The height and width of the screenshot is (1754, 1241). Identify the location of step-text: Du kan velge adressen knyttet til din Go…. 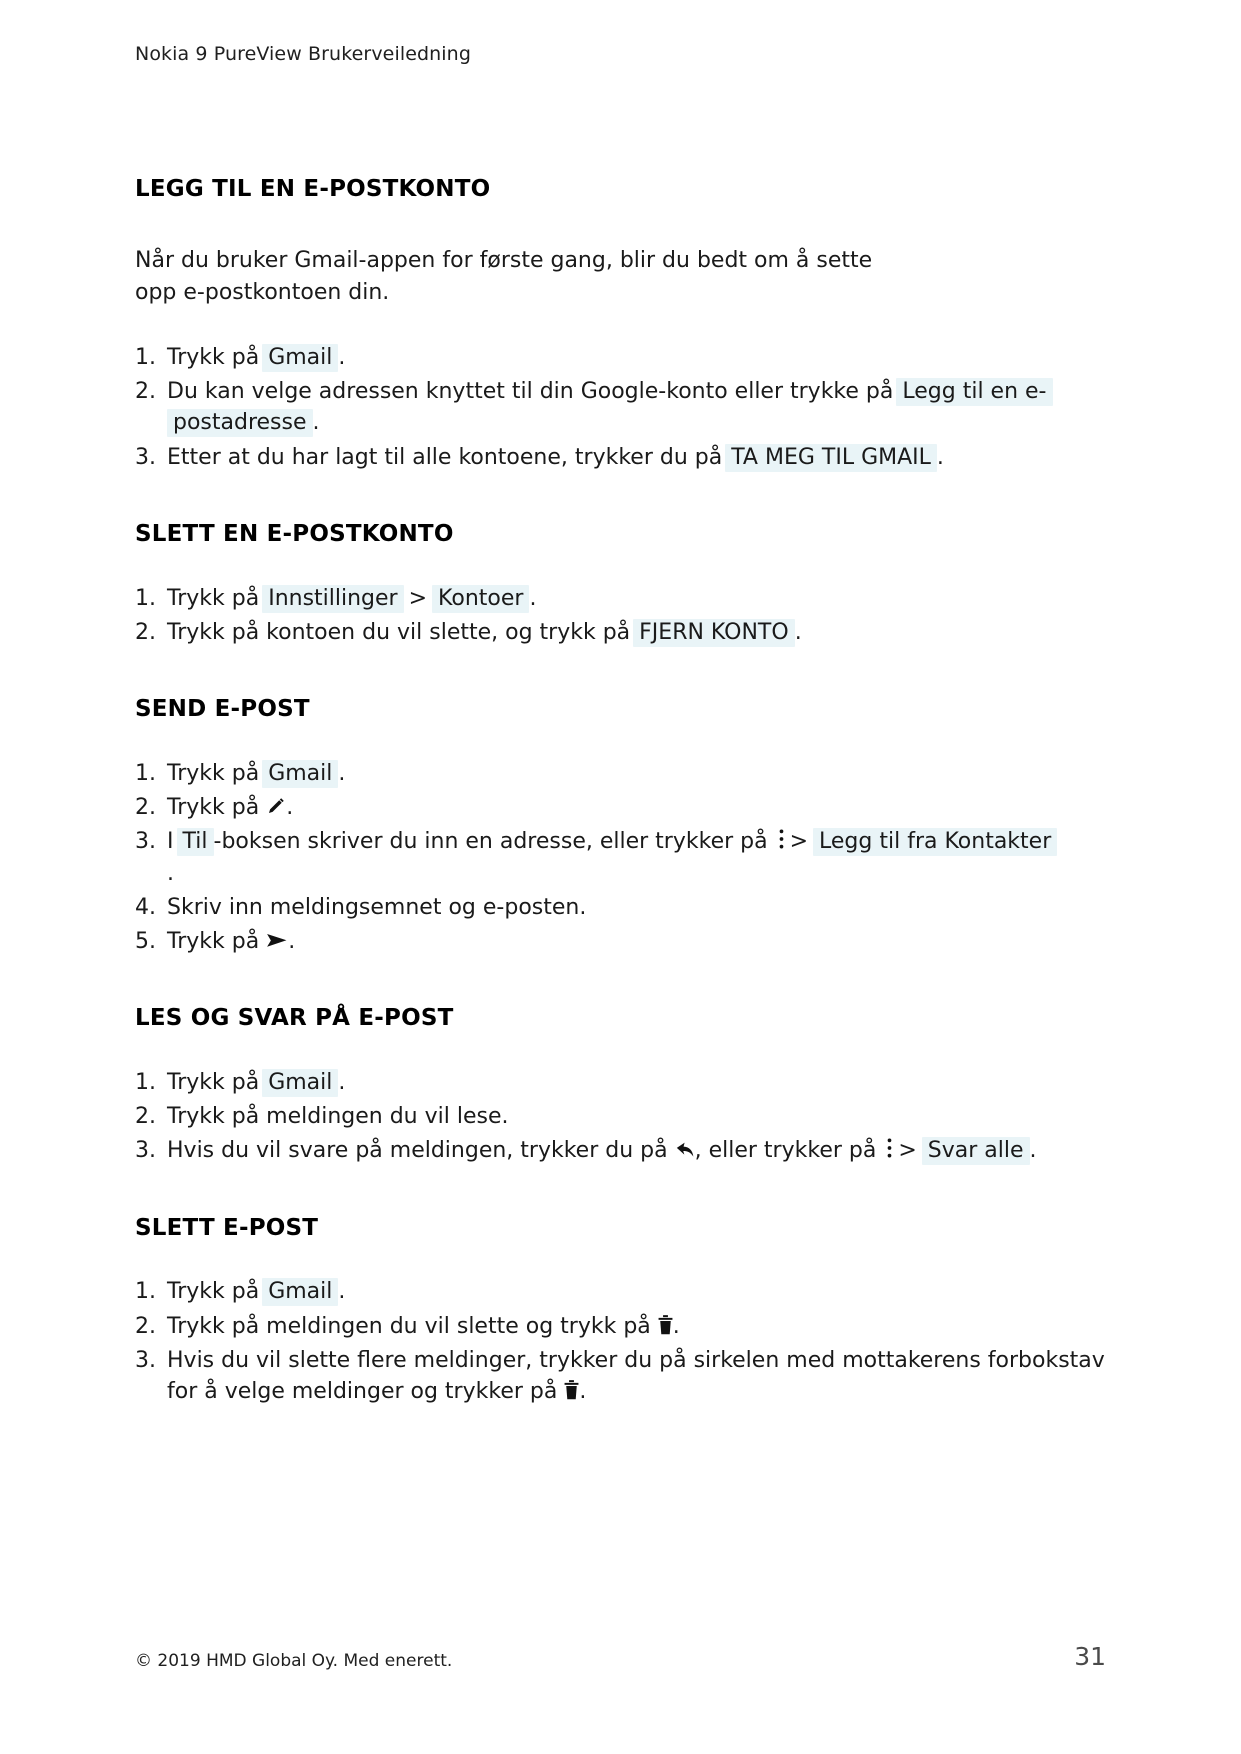
(530, 392).